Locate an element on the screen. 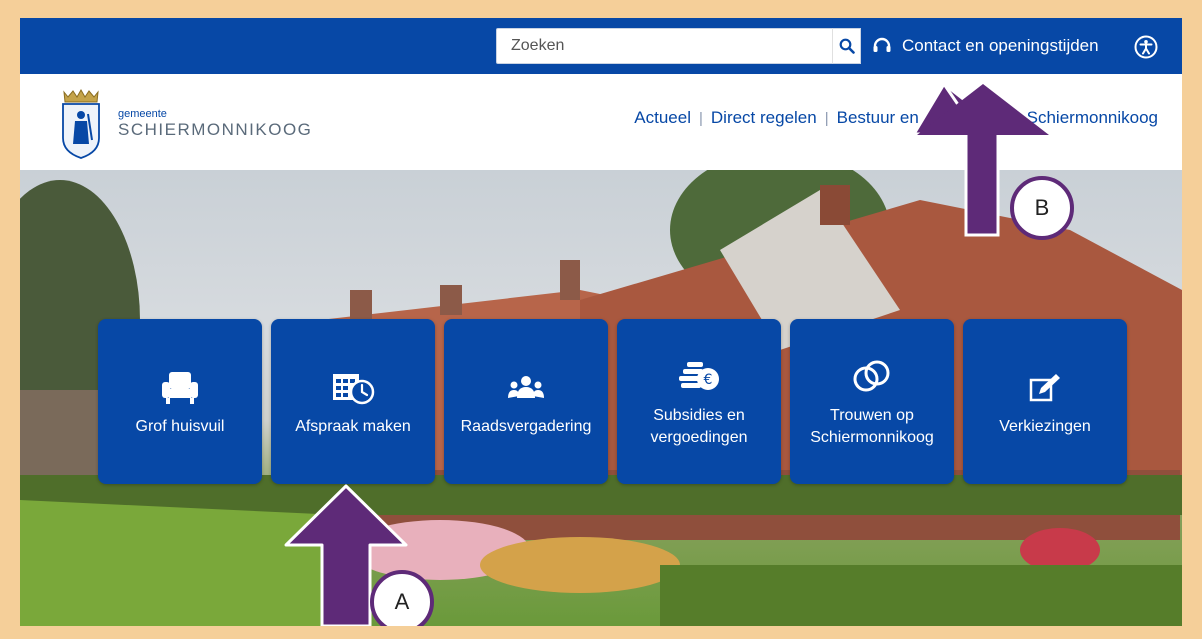  wedding-rings-icon is located at coordinates (871, 375).